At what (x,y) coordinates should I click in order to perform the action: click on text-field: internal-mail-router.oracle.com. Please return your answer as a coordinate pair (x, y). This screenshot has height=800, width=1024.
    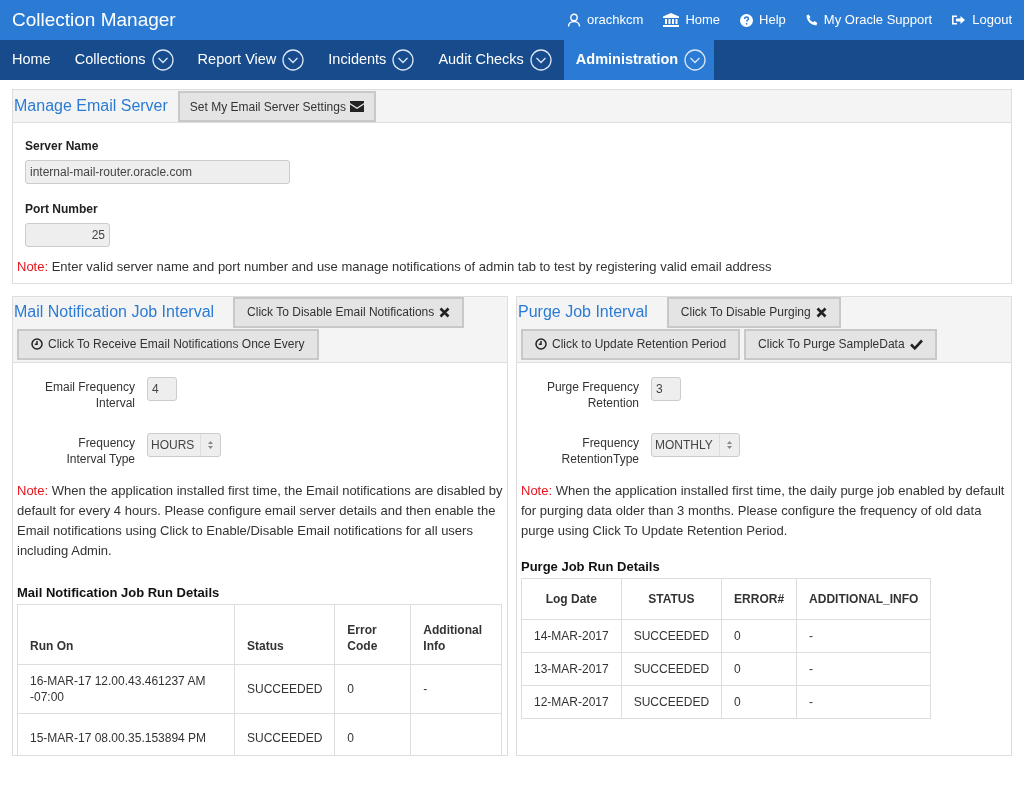
    Looking at the image, I should click on (157, 172).